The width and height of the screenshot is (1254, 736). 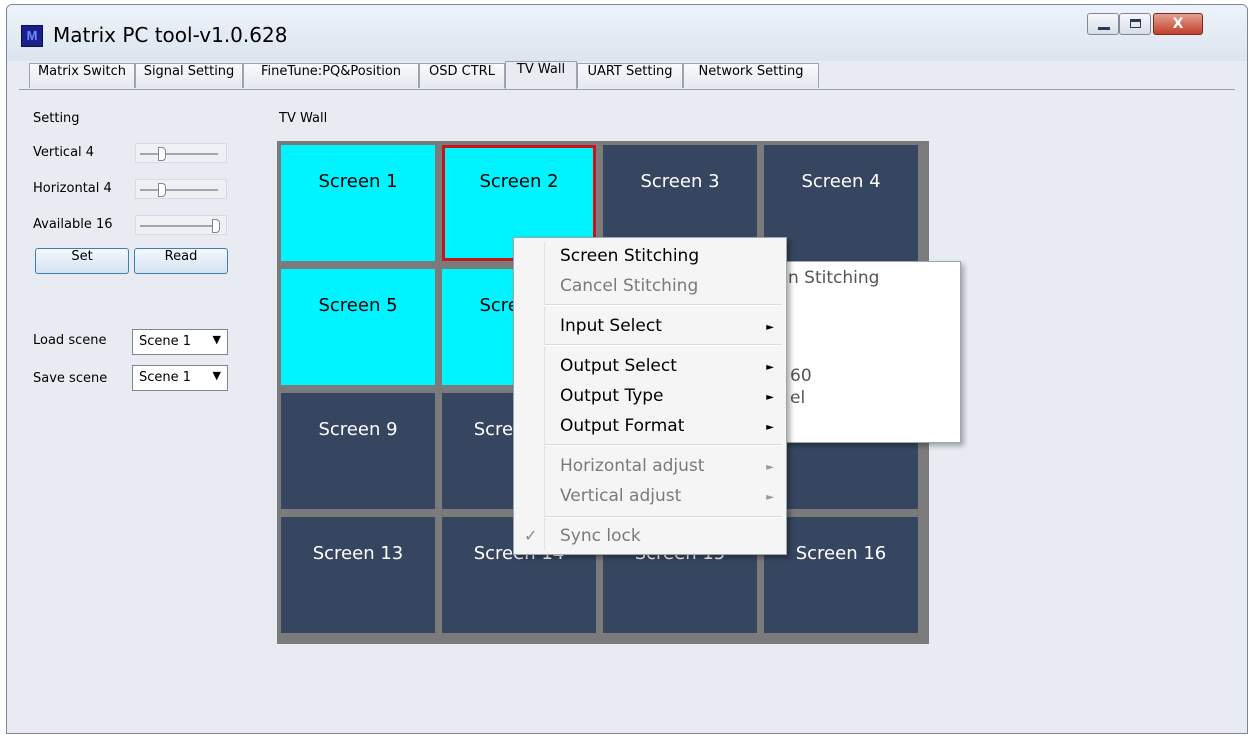 What do you see at coordinates (801, 376) in the screenshot?
I see `background-menu-item: 60` at bounding box center [801, 376].